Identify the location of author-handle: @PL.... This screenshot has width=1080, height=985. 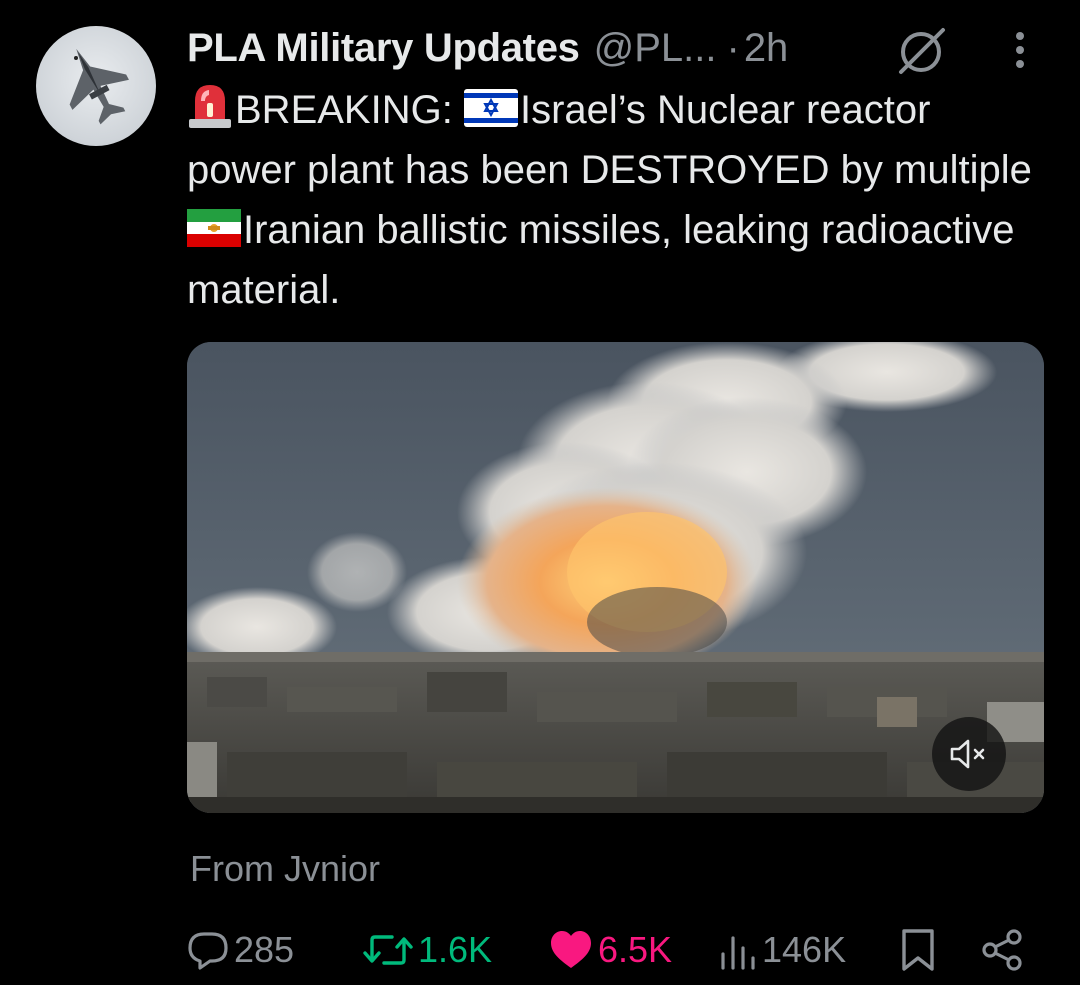
(655, 48).